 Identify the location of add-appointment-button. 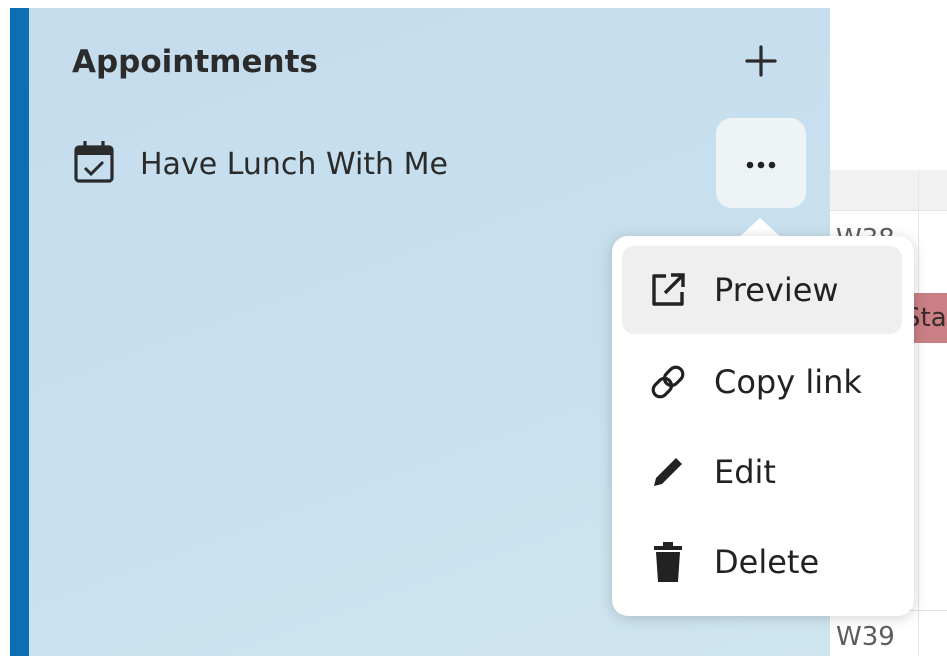
(761, 63).